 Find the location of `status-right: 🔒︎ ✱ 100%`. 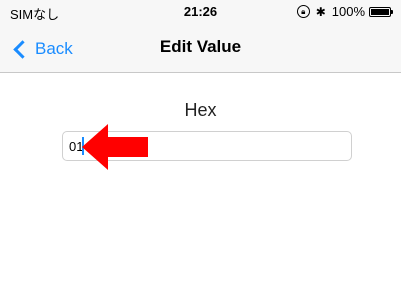

status-right: 🔒︎ ✱ 100% is located at coordinates (344, 11).